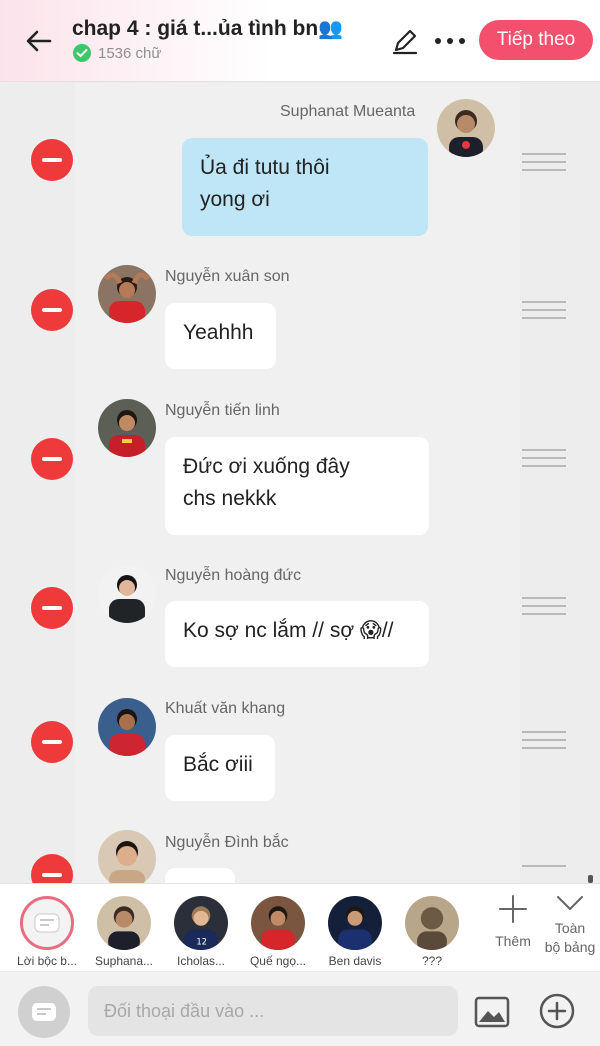 This screenshot has height=1046, width=600. Describe the element at coordinates (222, 410) in the screenshot. I see `speaker-name: Nguyễn tiến linh` at that location.